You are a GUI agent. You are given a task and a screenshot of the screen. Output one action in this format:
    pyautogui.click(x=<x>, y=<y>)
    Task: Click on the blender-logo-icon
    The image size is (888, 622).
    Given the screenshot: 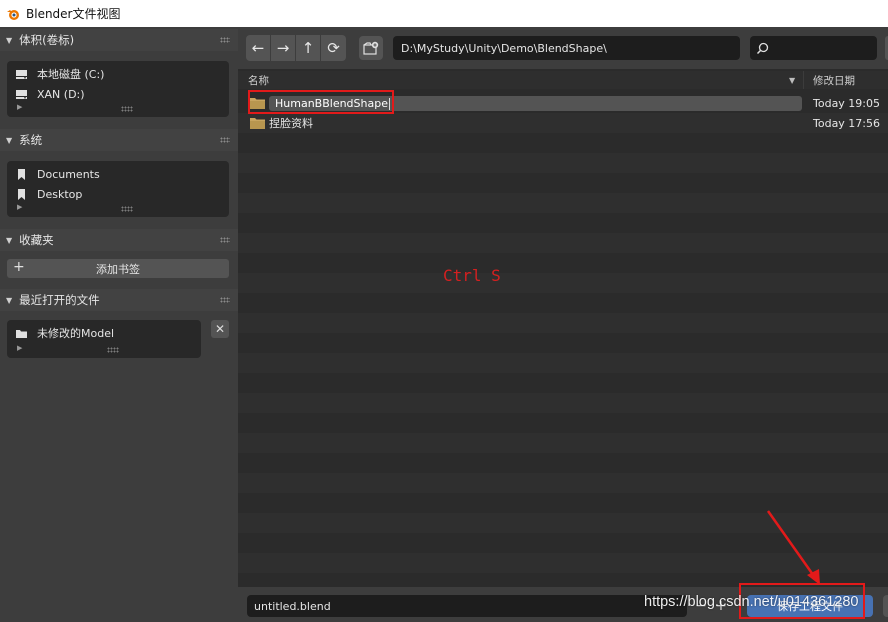 What is the action you would take?
    pyautogui.click(x=13, y=14)
    